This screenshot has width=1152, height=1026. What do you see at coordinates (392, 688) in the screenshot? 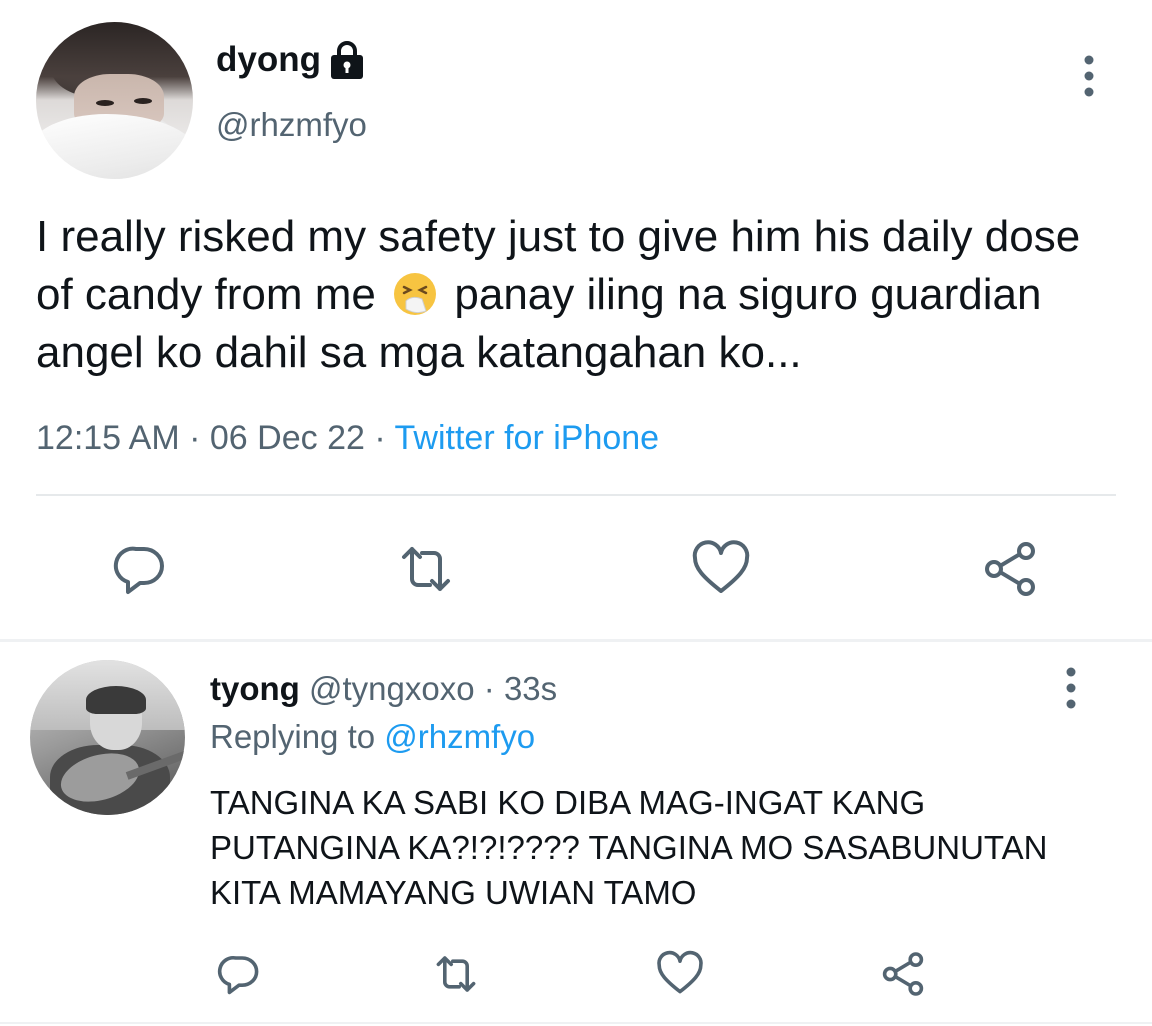
I see `reply-user-handle: @tyngxoxo` at bounding box center [392, 688].